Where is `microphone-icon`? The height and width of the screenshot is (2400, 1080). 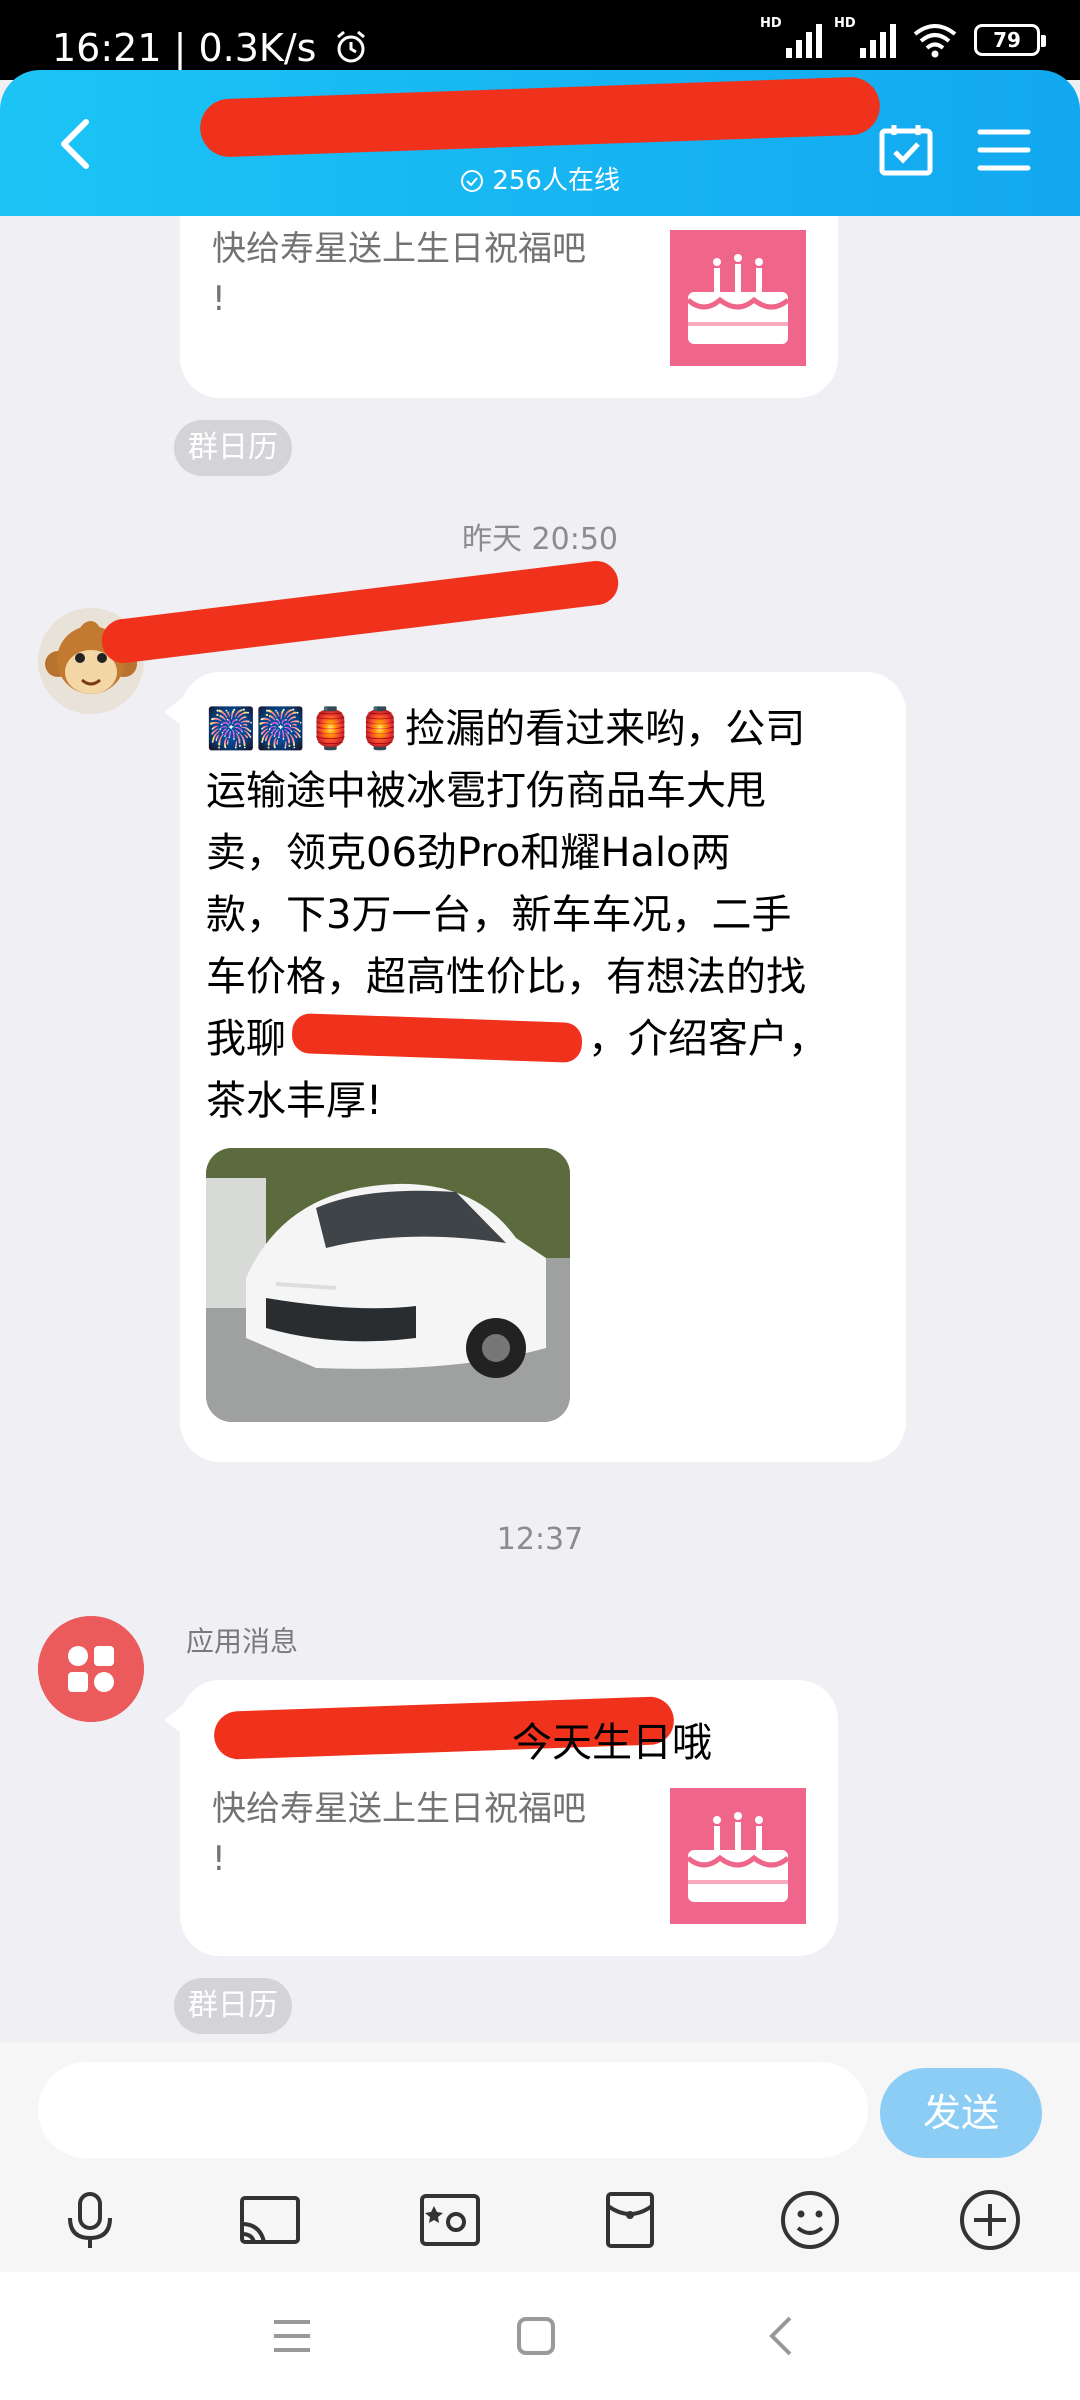 microphone-icon is located at coordinates (90, 2220).